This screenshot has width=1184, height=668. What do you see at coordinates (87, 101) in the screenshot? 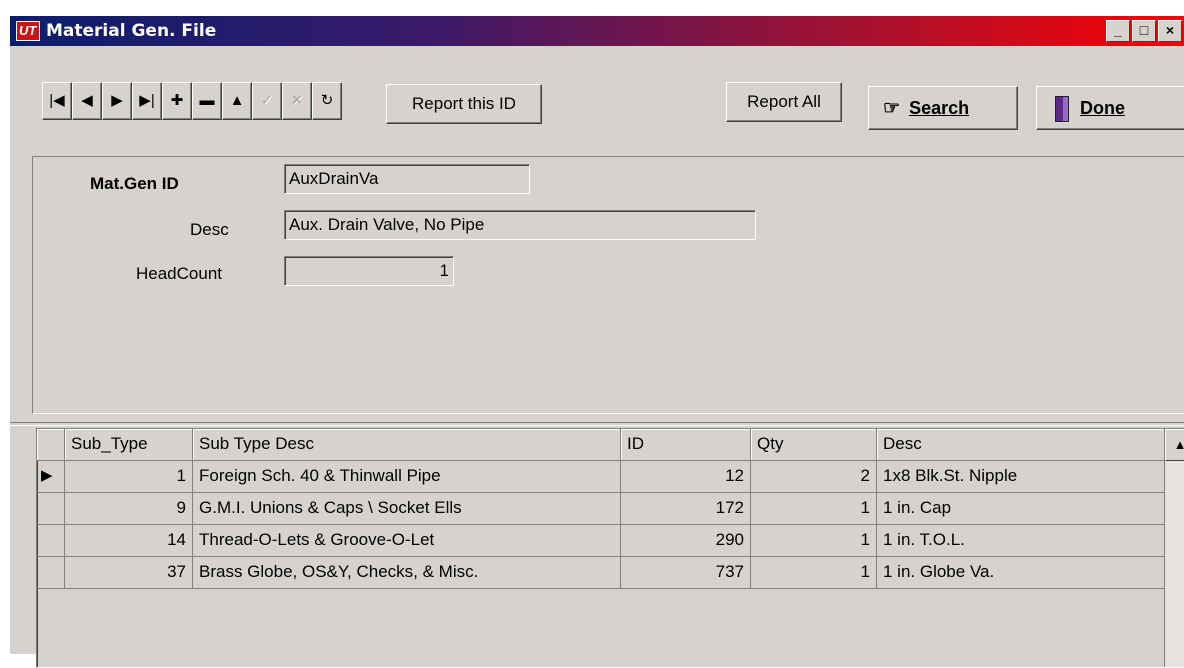
I see `prev-record-button: ◀` at bounding box center [87, 101].